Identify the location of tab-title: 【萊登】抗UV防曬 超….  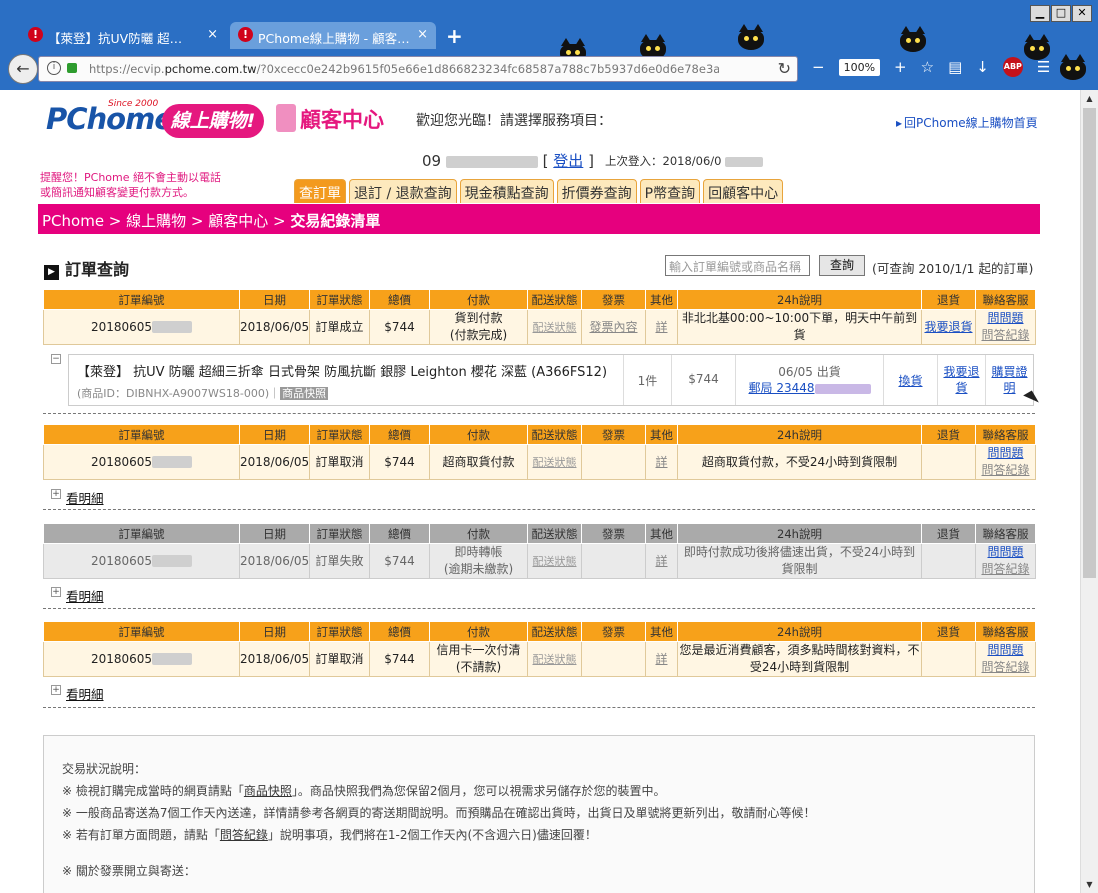
(115, 38).